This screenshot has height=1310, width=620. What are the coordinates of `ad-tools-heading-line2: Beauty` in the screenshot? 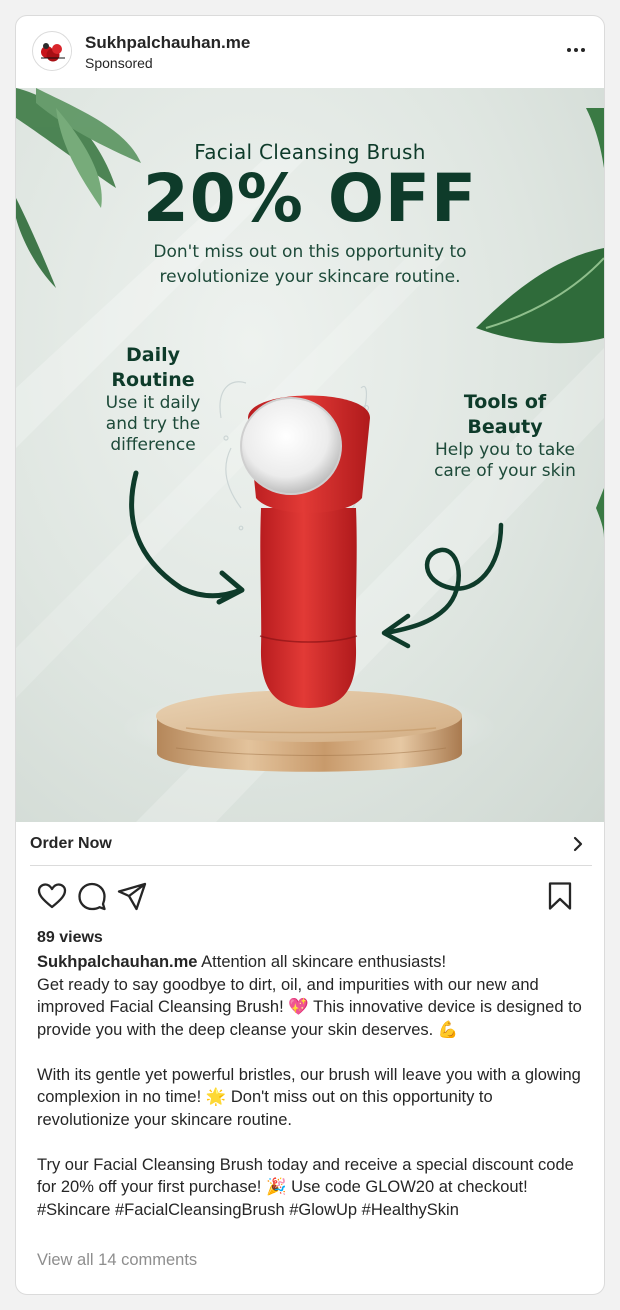 It's located at (505, 427).